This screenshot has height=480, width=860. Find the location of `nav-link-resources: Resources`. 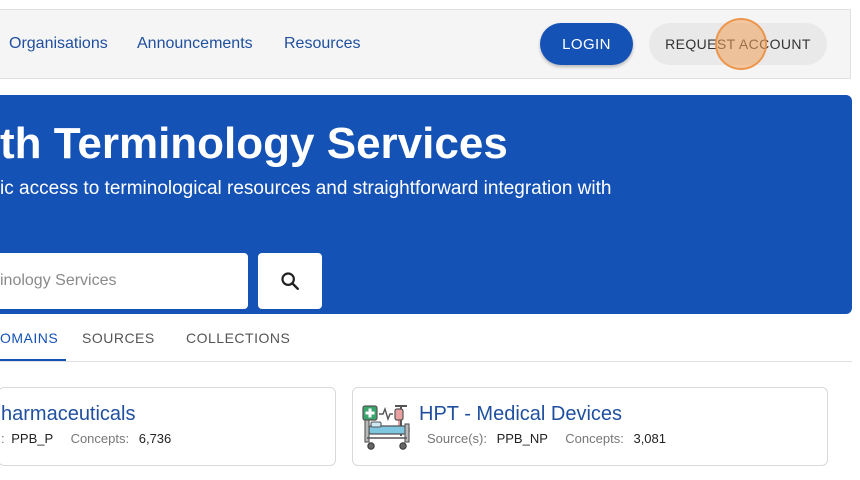

nav-link-resources: Resources is located at coordinates (322, 44).